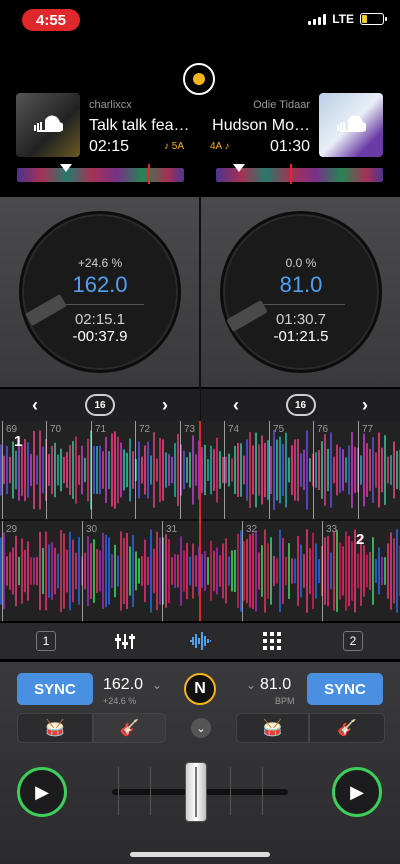 The width and height of the screenshot is (400, 864). I want to click on expand-chevron-icon: ⌄, so click(201, 728).